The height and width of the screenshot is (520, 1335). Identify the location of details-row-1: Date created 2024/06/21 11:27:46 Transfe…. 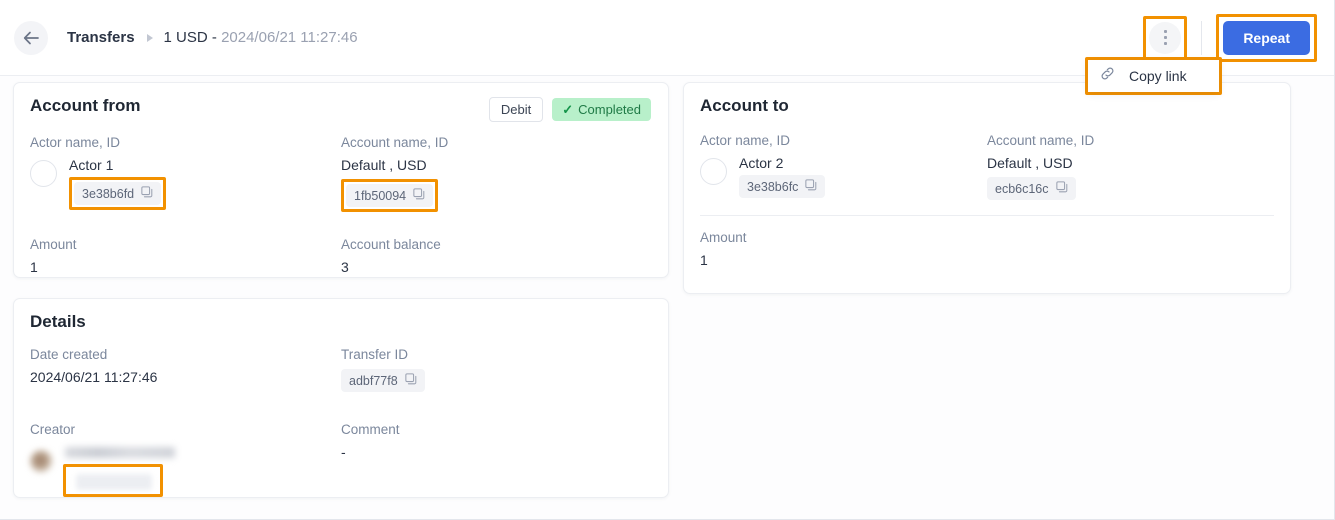
(341, 369).